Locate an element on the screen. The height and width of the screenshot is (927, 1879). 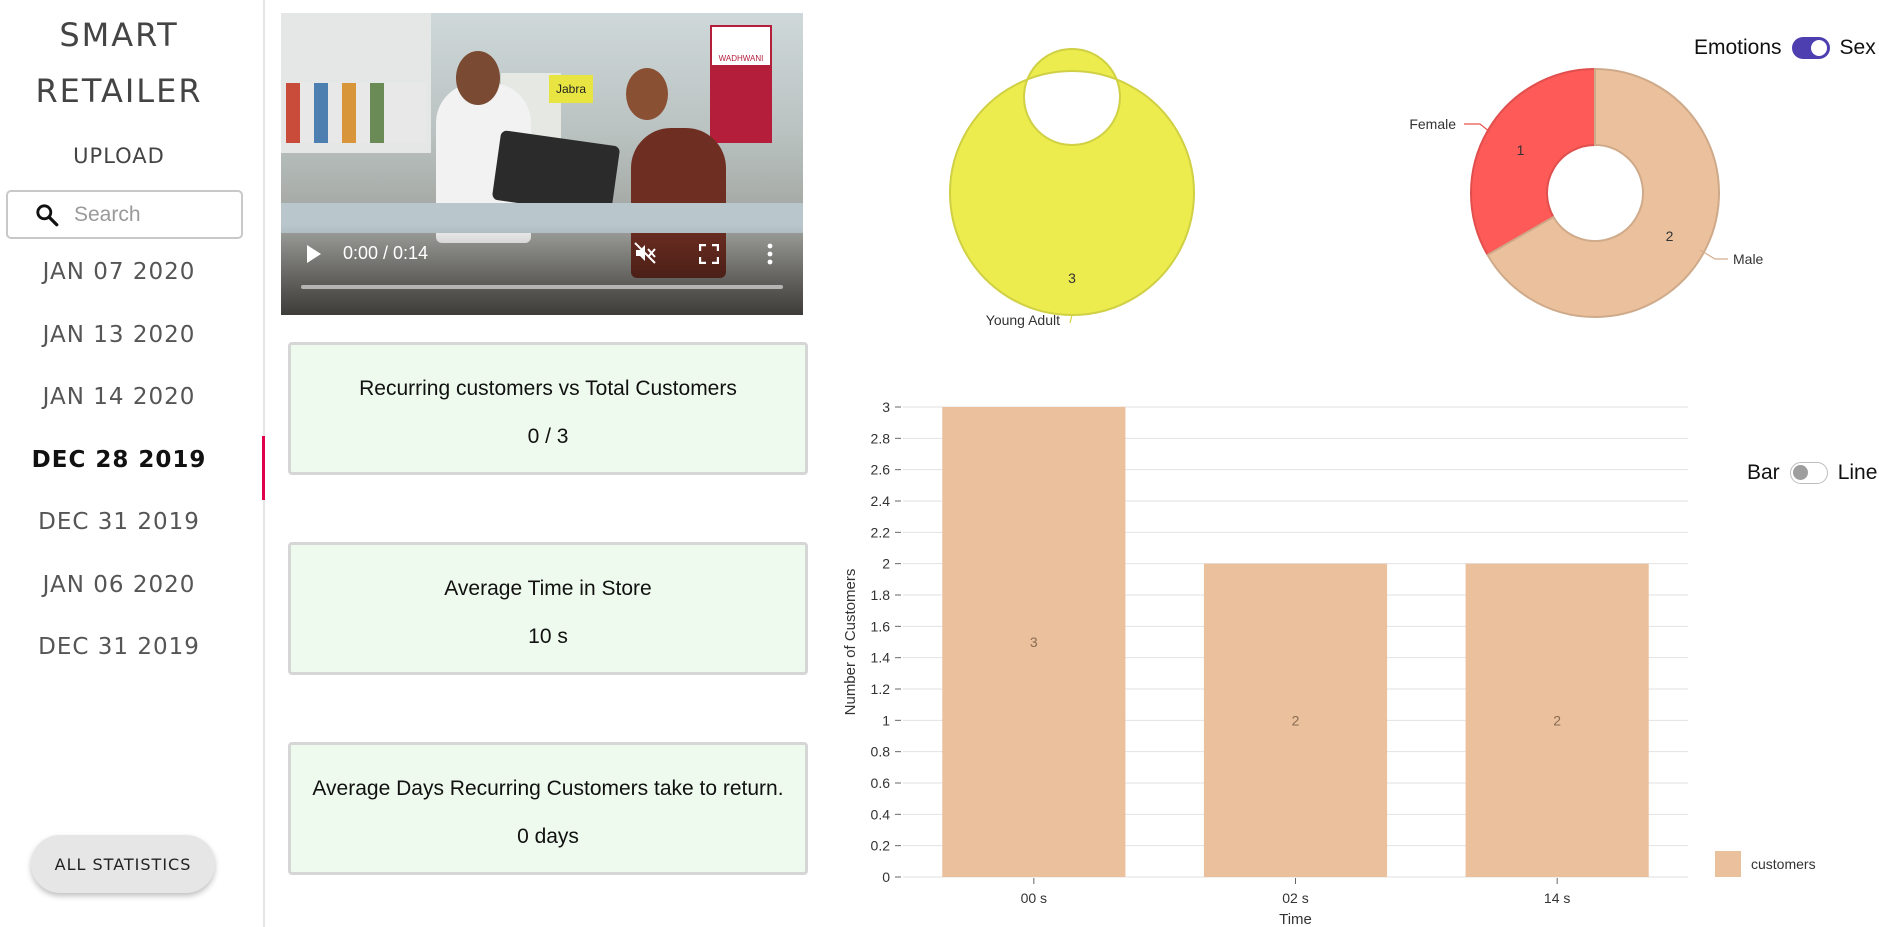
bar-label: Bar is located at coordinates (1763, 472).